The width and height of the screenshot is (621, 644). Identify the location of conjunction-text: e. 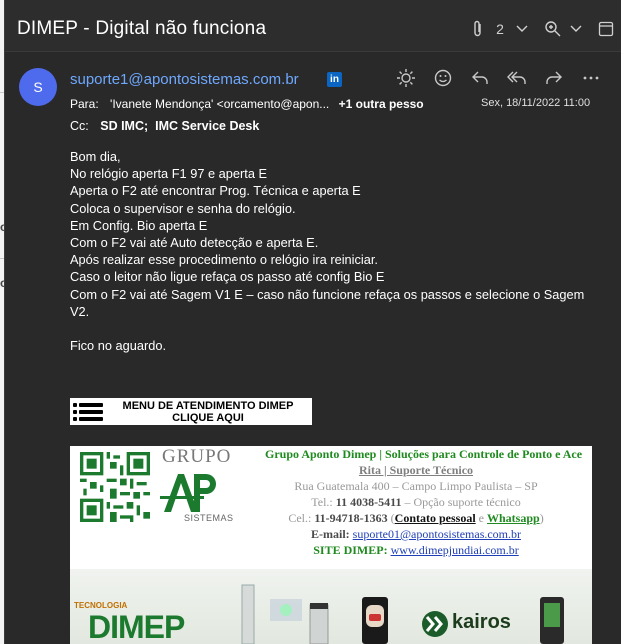
(481, 518).